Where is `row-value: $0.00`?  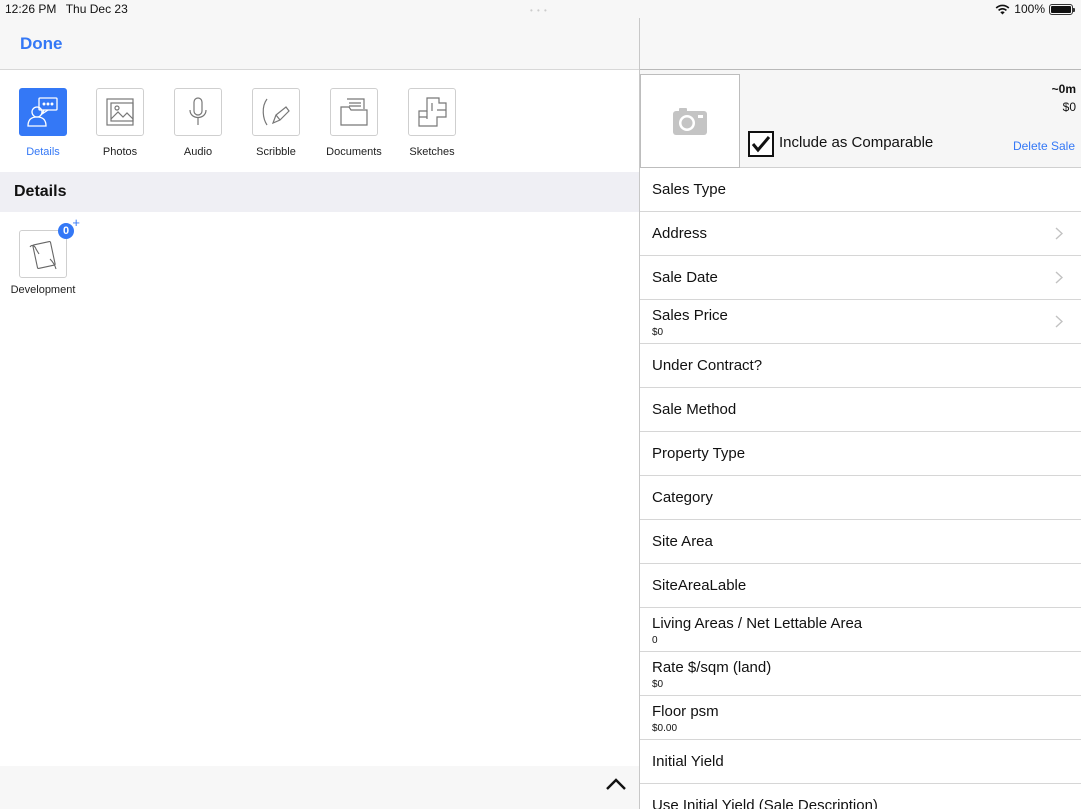
row-value: $0.00 is located at coordinates (665, 728).